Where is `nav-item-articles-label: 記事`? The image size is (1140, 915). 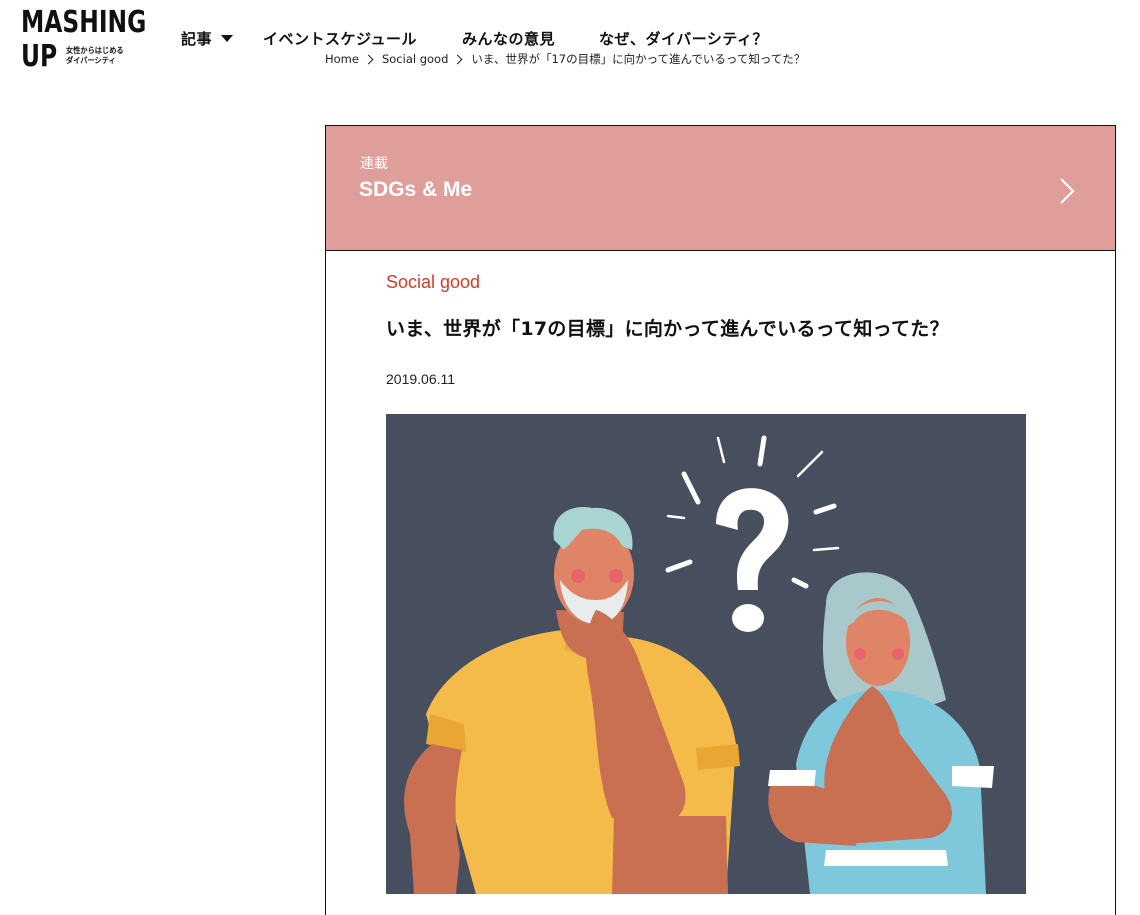
nav-item-articles-label: 記事 is located at coordinates (197, 38).